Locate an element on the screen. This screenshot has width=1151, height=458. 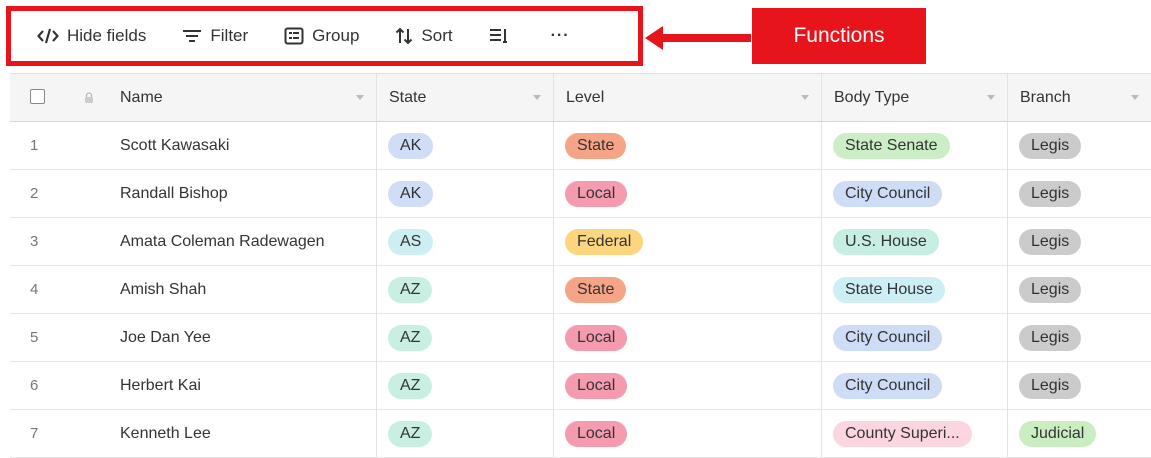
sort-label: Sort is located at coordinates (437, 35).